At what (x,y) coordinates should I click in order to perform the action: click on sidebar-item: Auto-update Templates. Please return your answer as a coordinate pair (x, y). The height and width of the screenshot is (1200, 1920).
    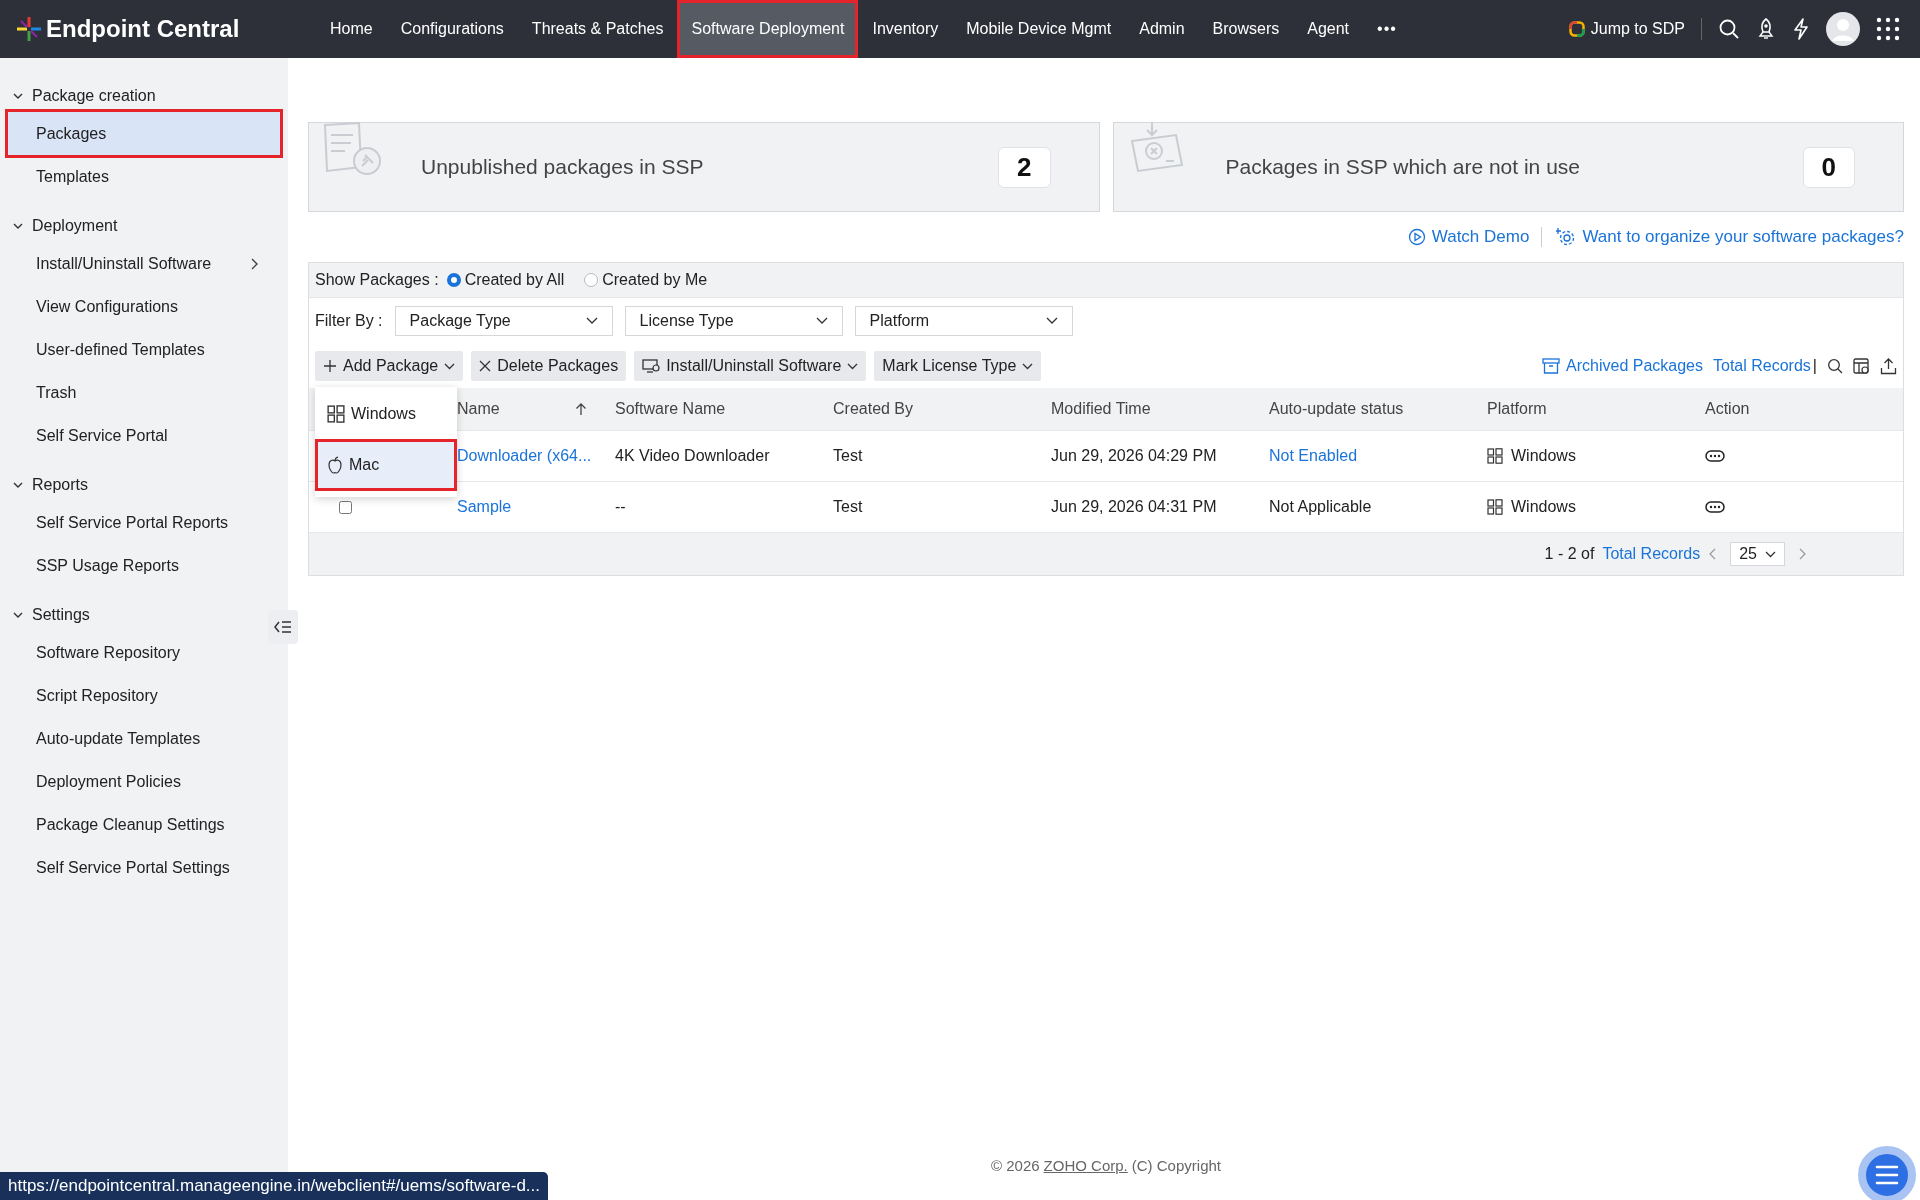
    Looking at the image, I should click on (144, 738).